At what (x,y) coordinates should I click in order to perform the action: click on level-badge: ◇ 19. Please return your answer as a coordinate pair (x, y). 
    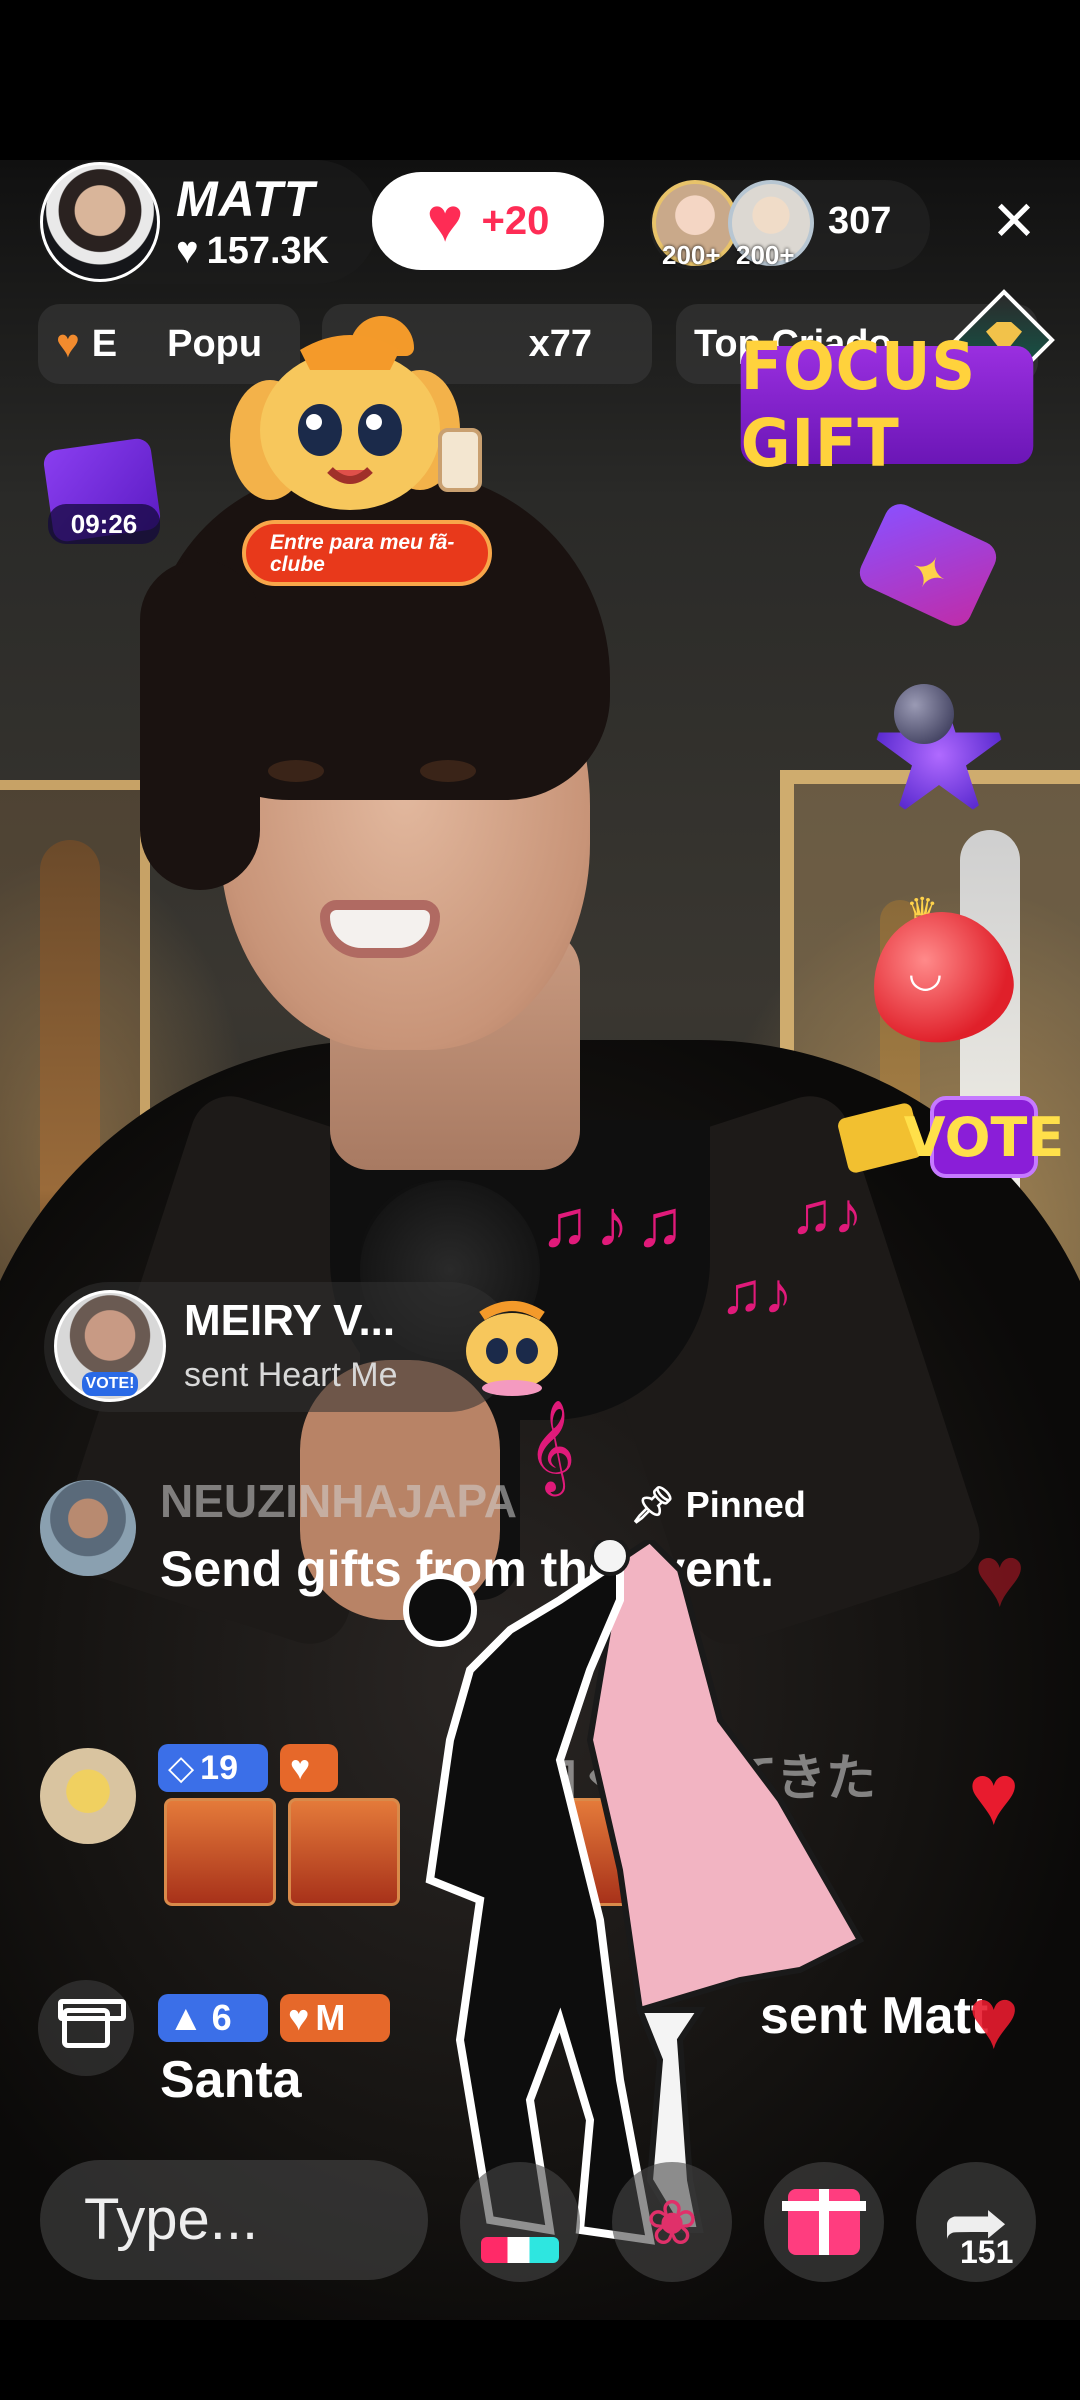
    Looking at the image, I should click on (213, 1768).